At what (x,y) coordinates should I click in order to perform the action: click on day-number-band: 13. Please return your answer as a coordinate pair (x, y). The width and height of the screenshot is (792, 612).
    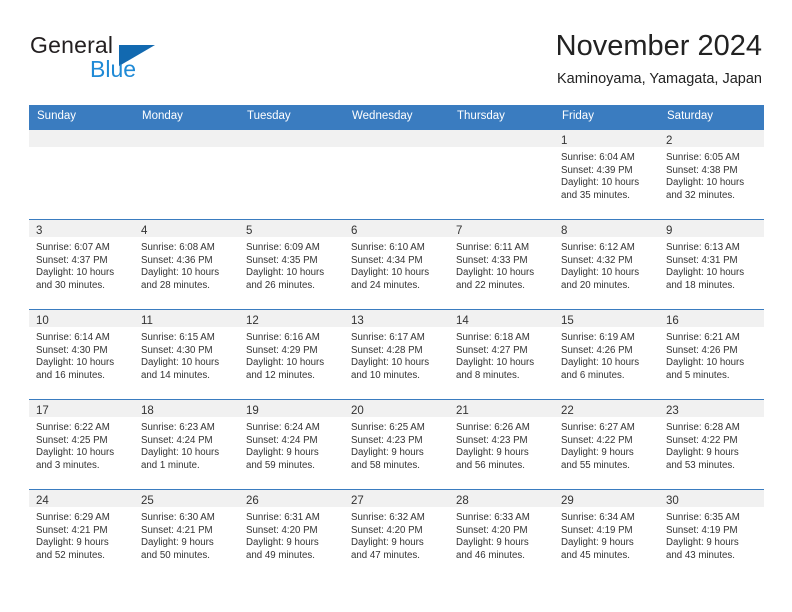
    Looking at the image, I should click on (396, 318).